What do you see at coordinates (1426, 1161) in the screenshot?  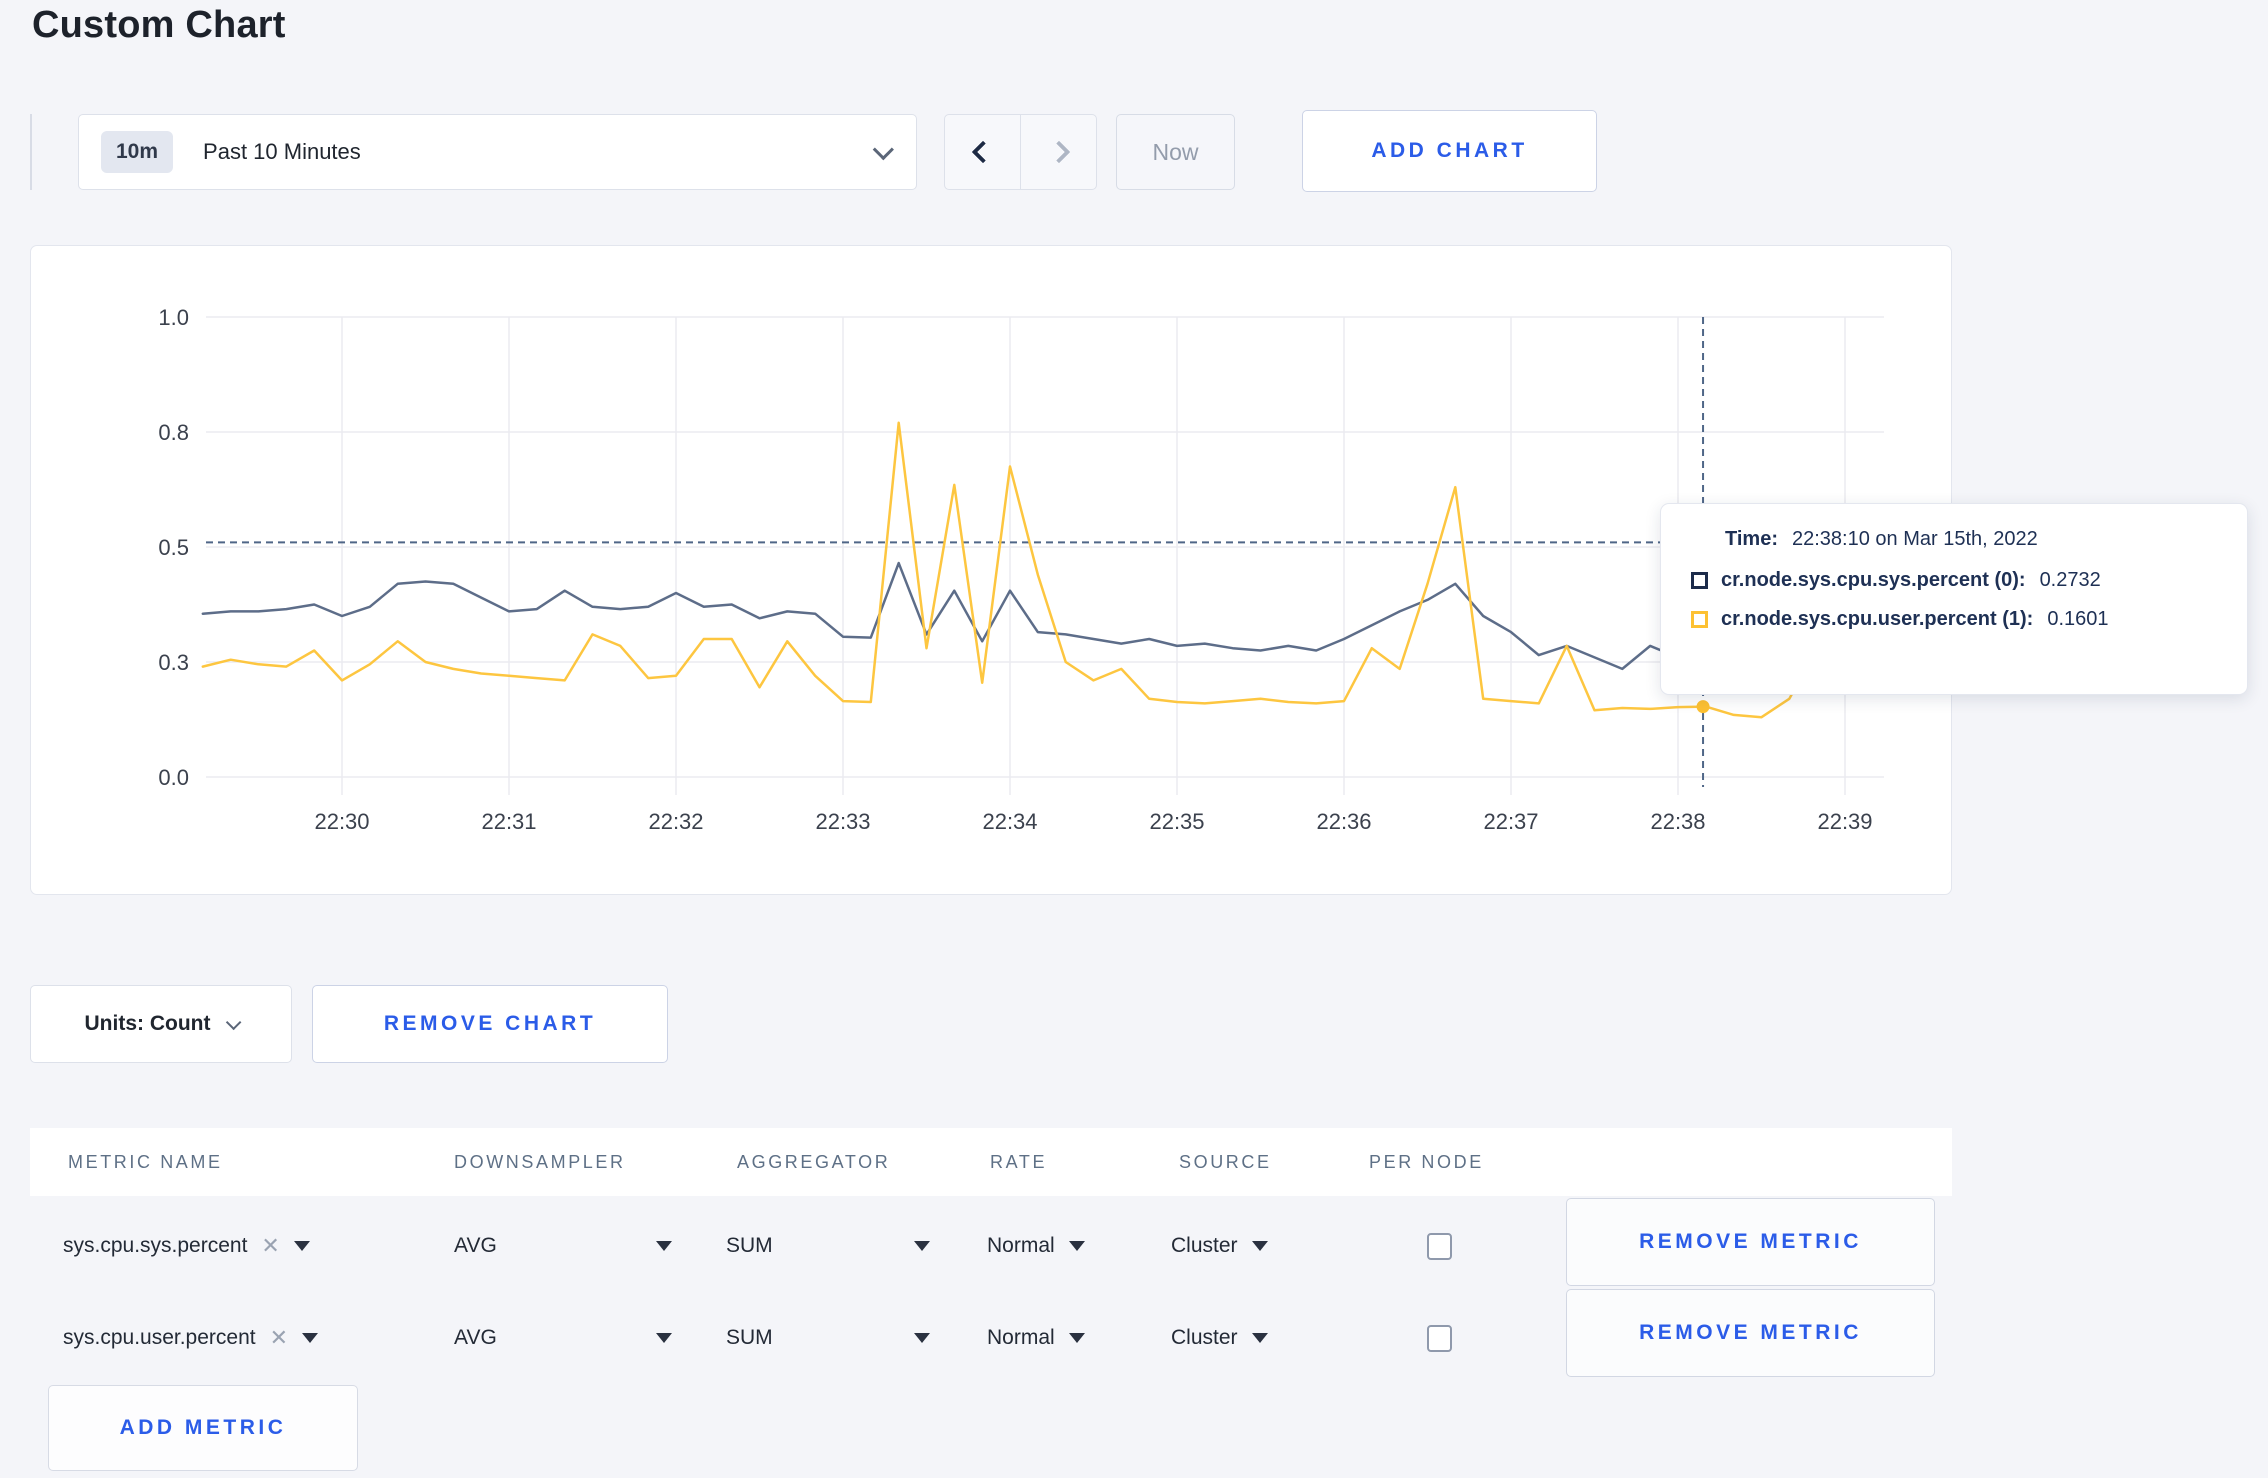 I see `col-header-per-node: PER NODE` at bounding box center [1426, 1161].